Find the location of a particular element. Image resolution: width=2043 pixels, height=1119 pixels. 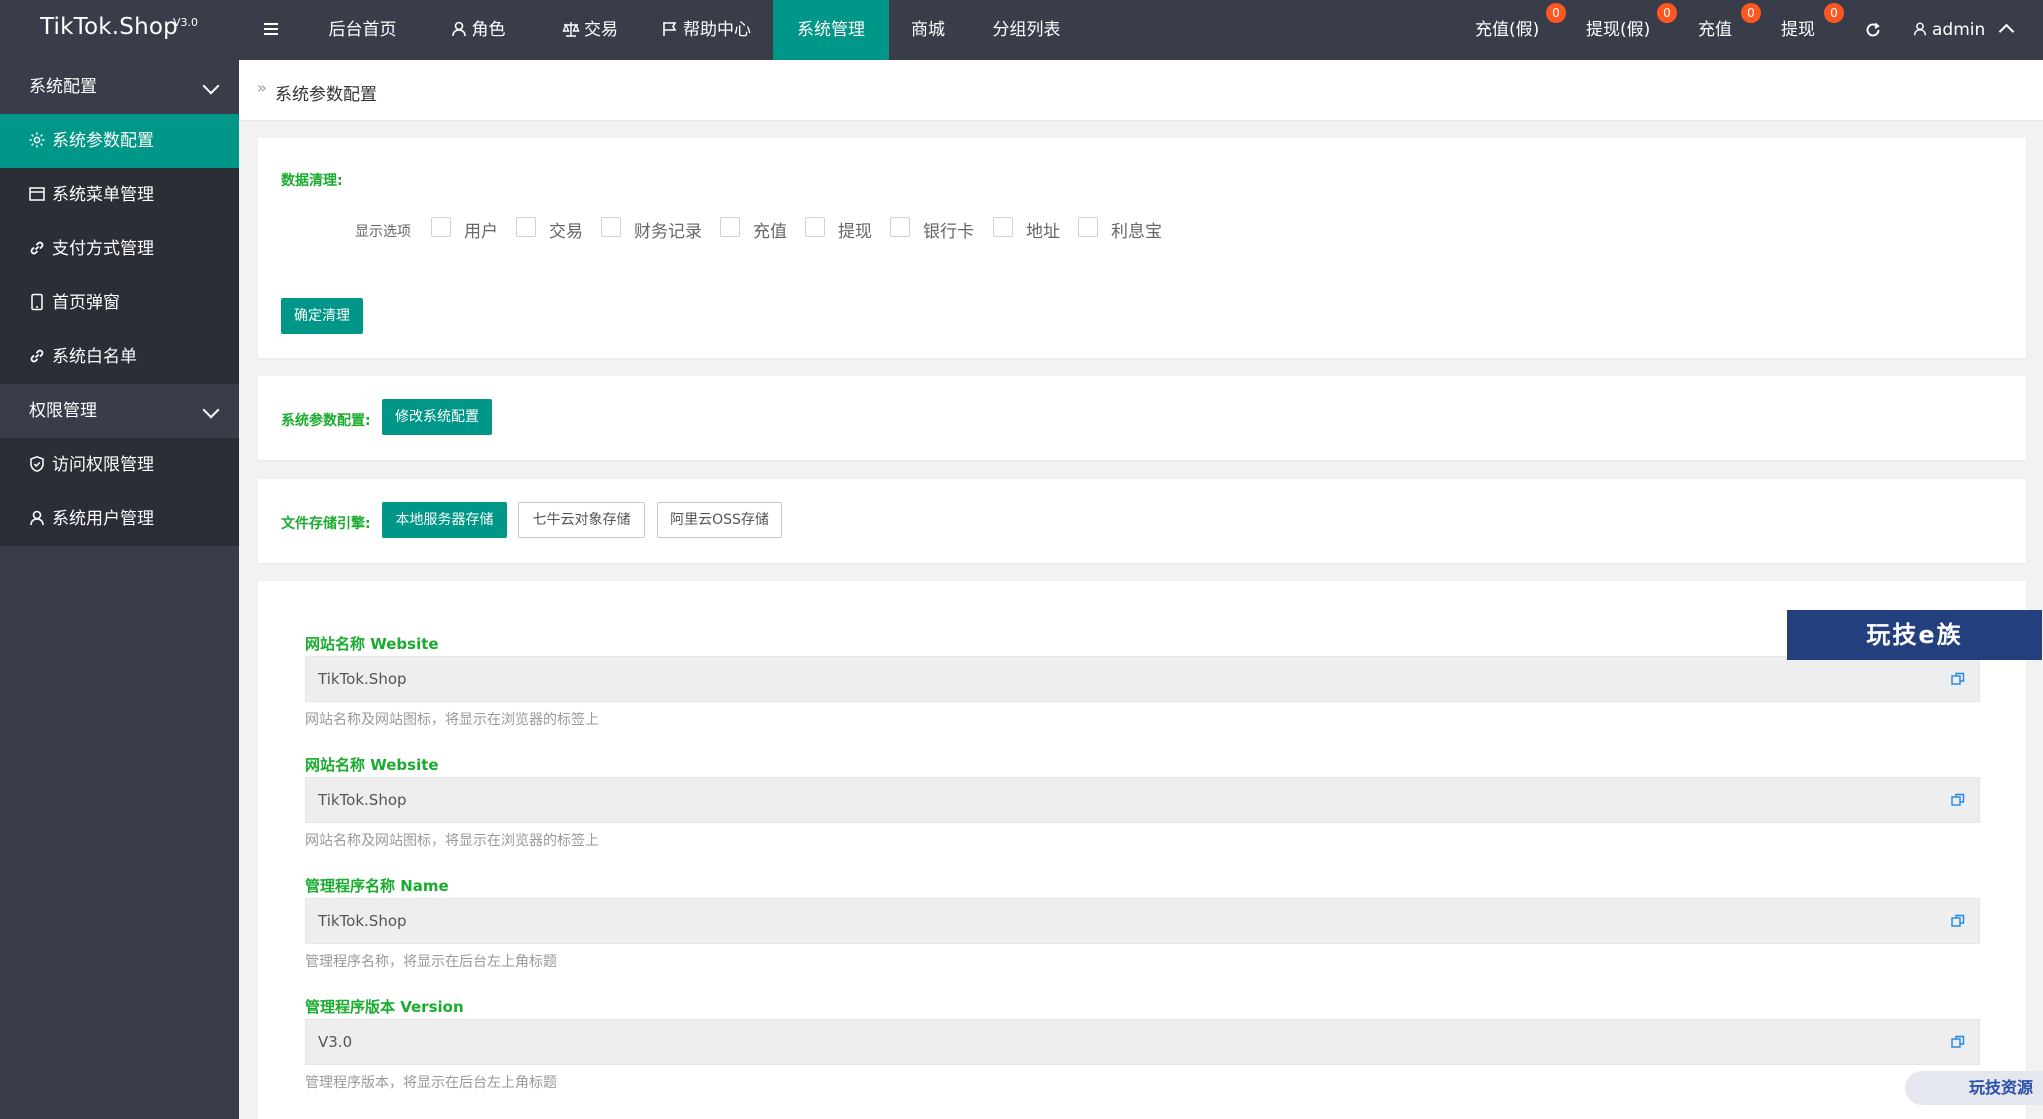

nav-trade: 交易 is located at coordinates (590, 30).